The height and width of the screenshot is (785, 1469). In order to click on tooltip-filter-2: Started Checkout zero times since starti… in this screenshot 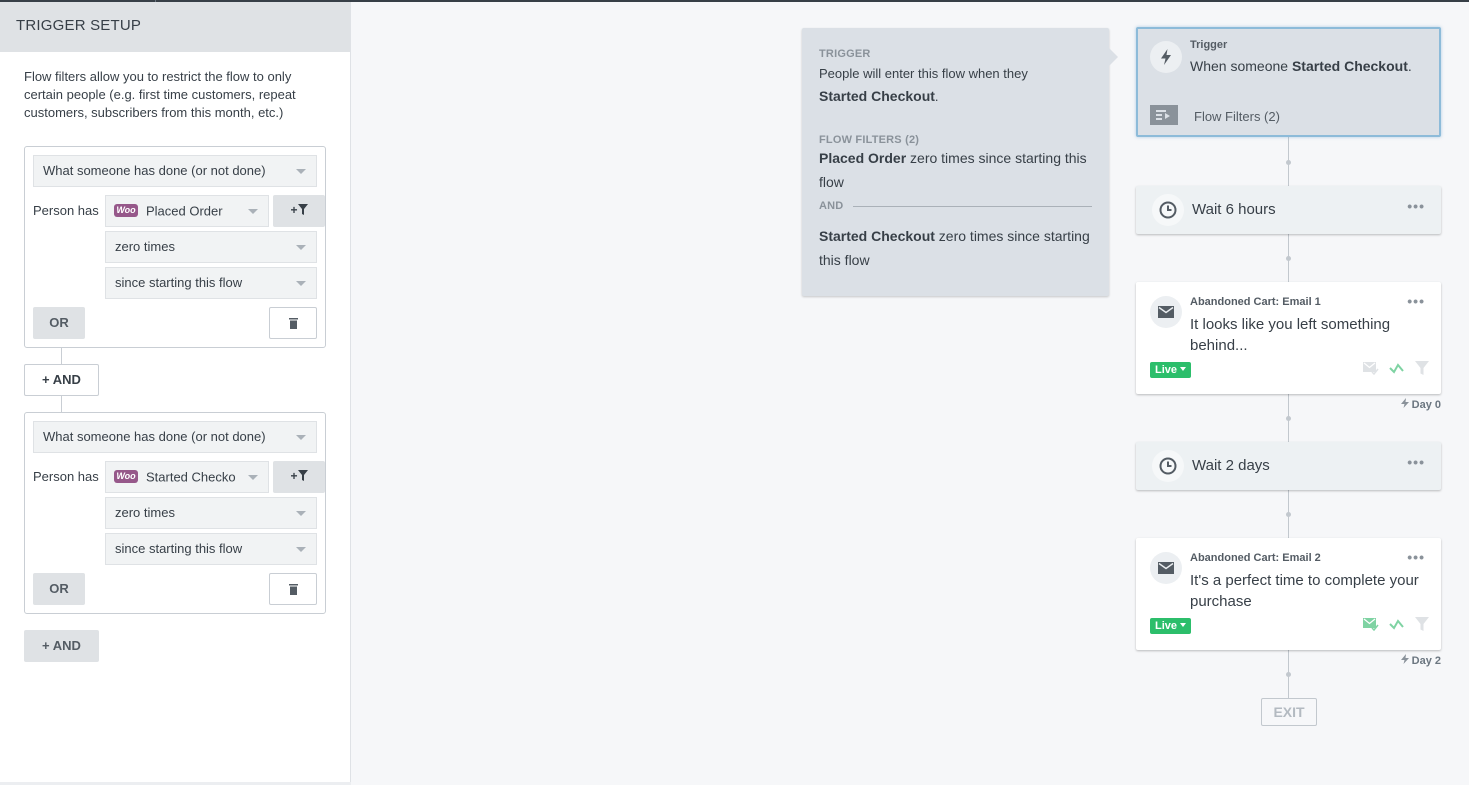, I will do `click(955, 248)`.